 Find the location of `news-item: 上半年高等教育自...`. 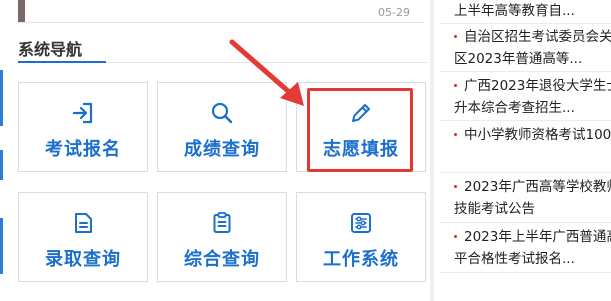

news-item: 上半年高等教育自... is located at coordinates (525, 11).